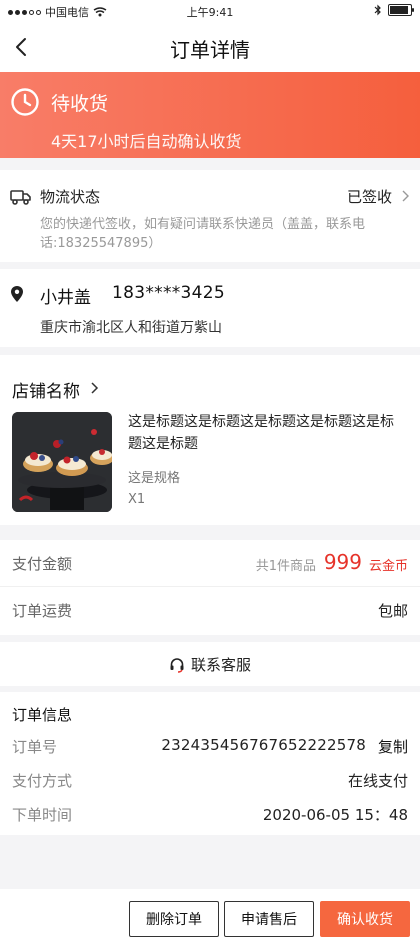 This screenshot has width=420, height=949. I want to click on logistics-state: 已签收, so click(369, 197).